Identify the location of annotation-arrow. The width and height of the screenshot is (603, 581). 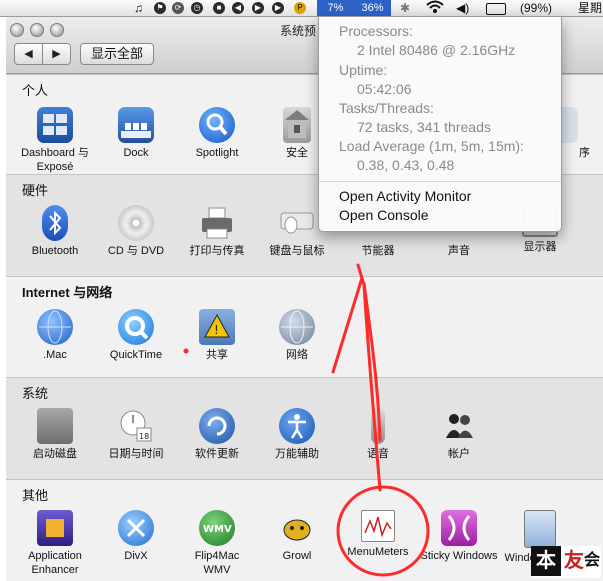
(356, 377).